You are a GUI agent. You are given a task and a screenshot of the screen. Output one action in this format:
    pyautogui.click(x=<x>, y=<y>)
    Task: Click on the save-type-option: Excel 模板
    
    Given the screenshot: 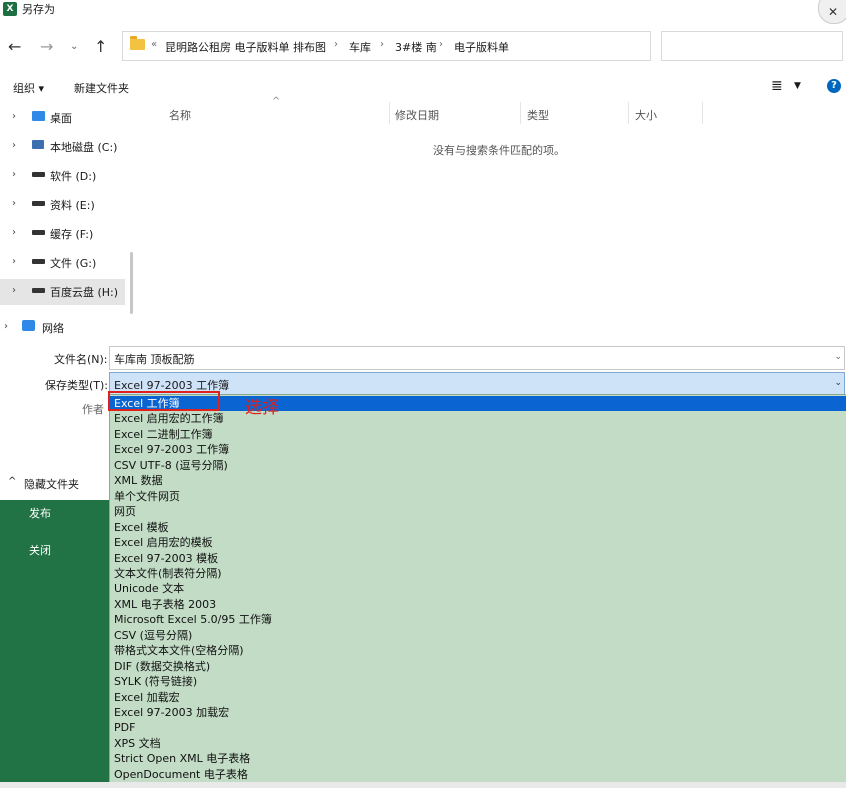 What is the action you would take?
    pyautogui.click(x=141, y=527)
    